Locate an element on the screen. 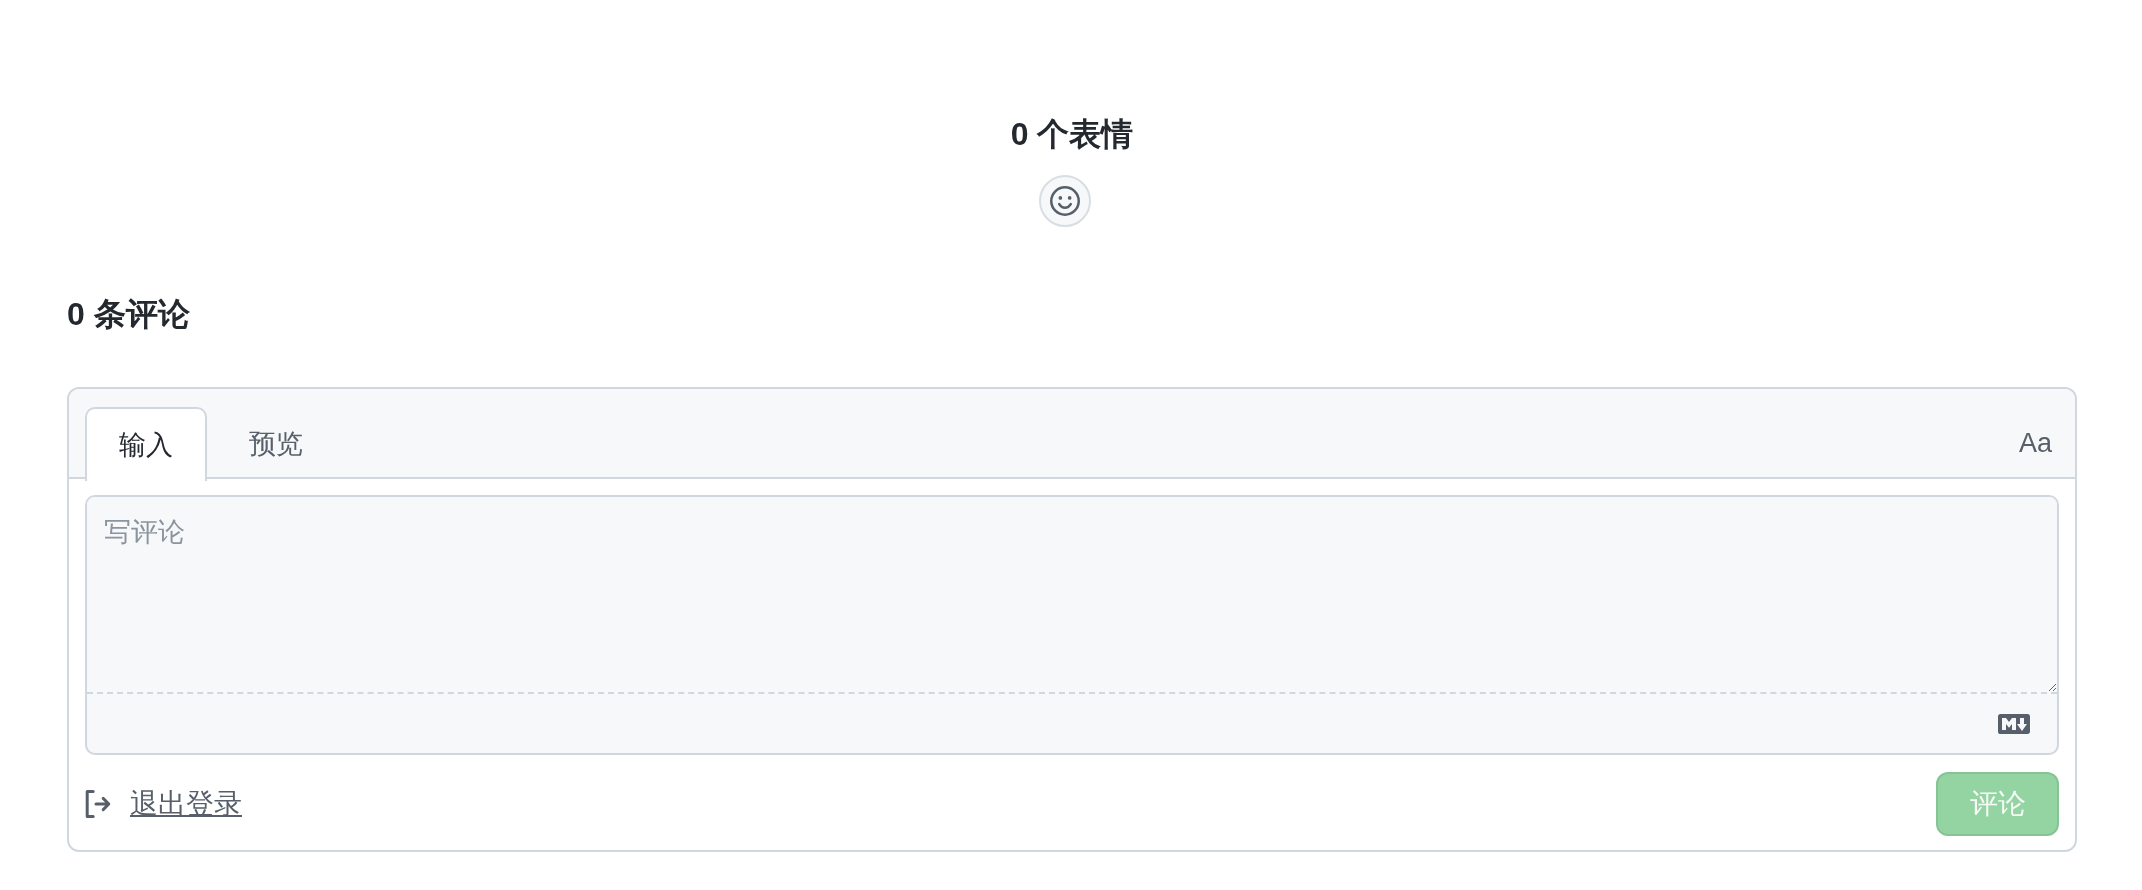 The width and height of the screenshot is (2142, 890). reactions-count: 0 个表情 is located at coordinates (1072, 134).